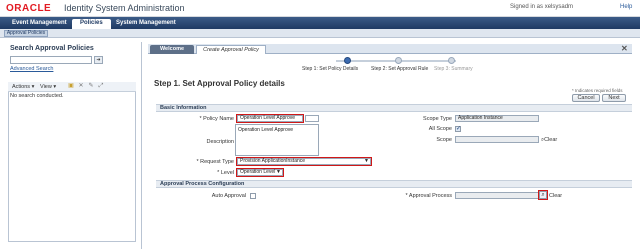 The image size is (640, 249). What do you see at coordinates (394, 184) in the screenshot?
I see `approval-config-header: Approval Process Configuration` at bounding box center [394, 184].